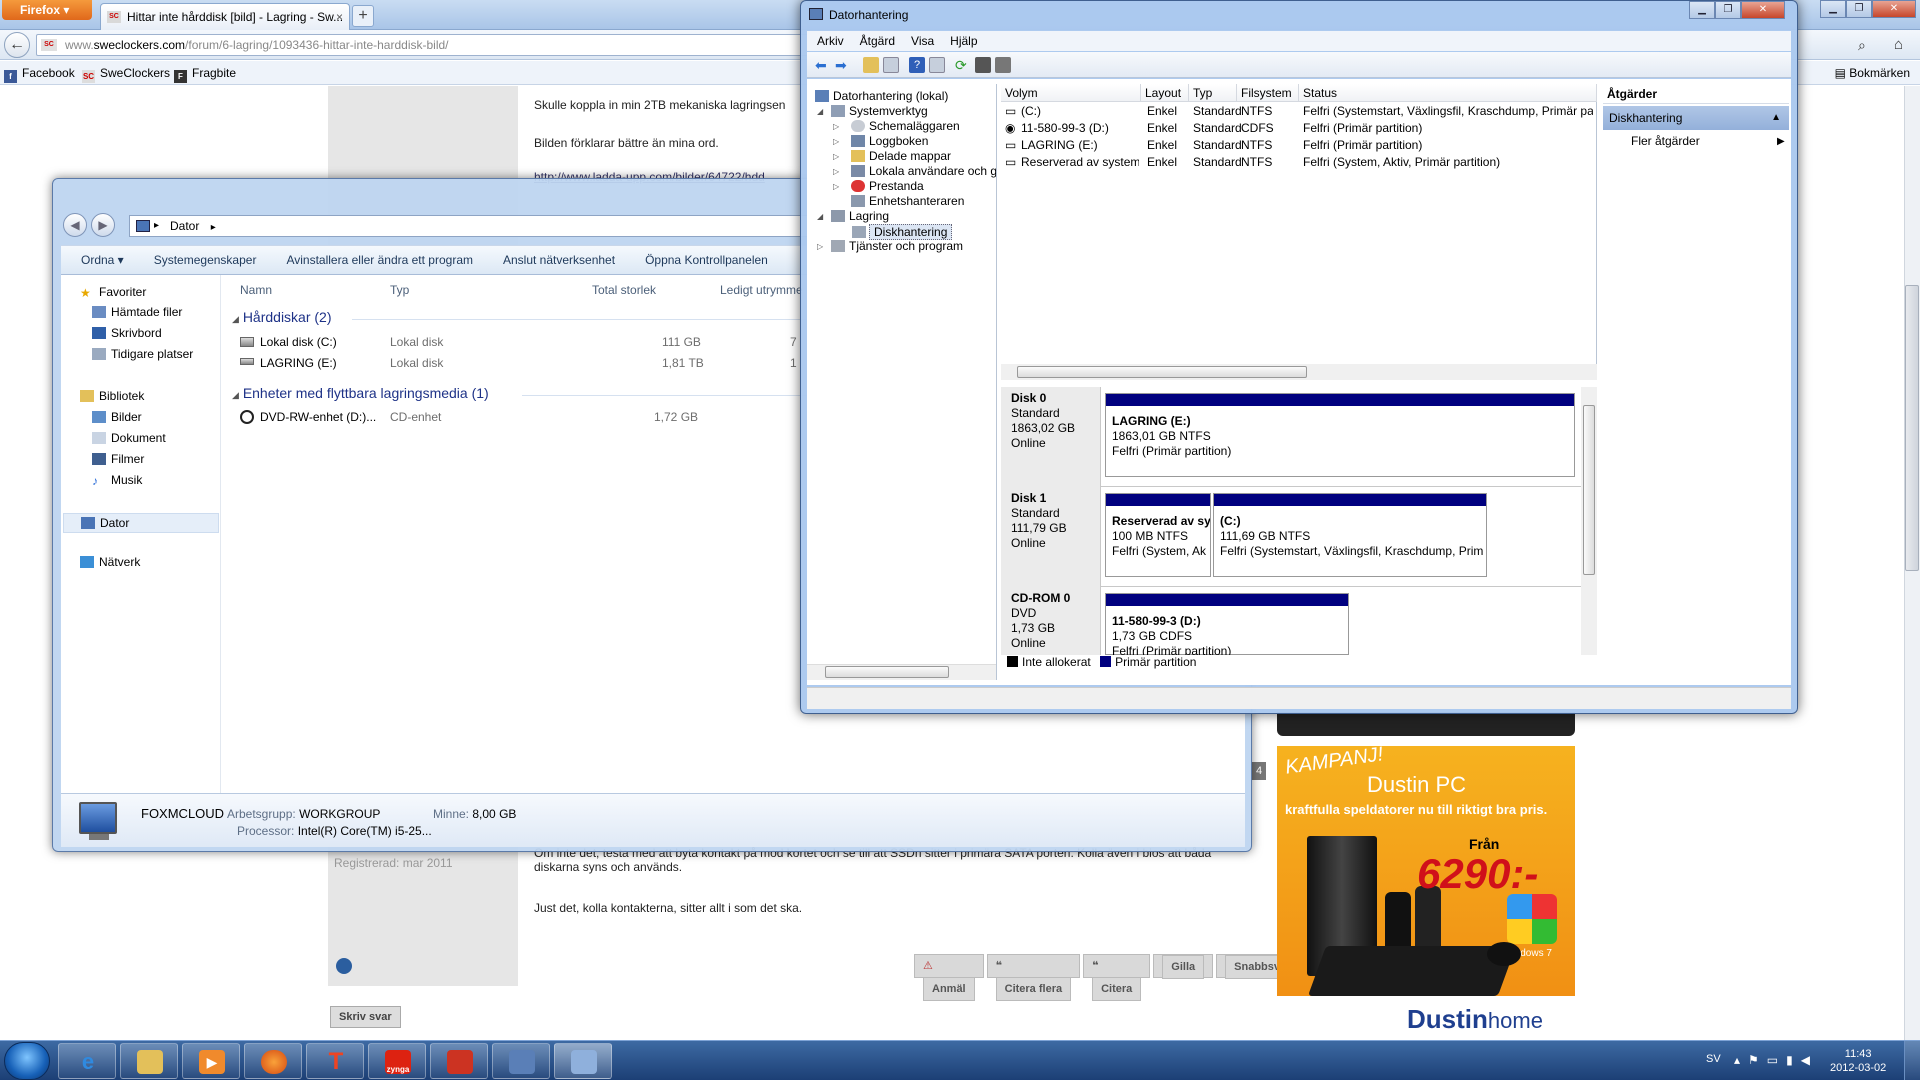 Image resolution: width=1920 pixels, height=1080 pixels. What do you see at coordinates (1862, 45) in the screenshot?
I see `search-icon: ⌕` at bounding box center [1862, 45].